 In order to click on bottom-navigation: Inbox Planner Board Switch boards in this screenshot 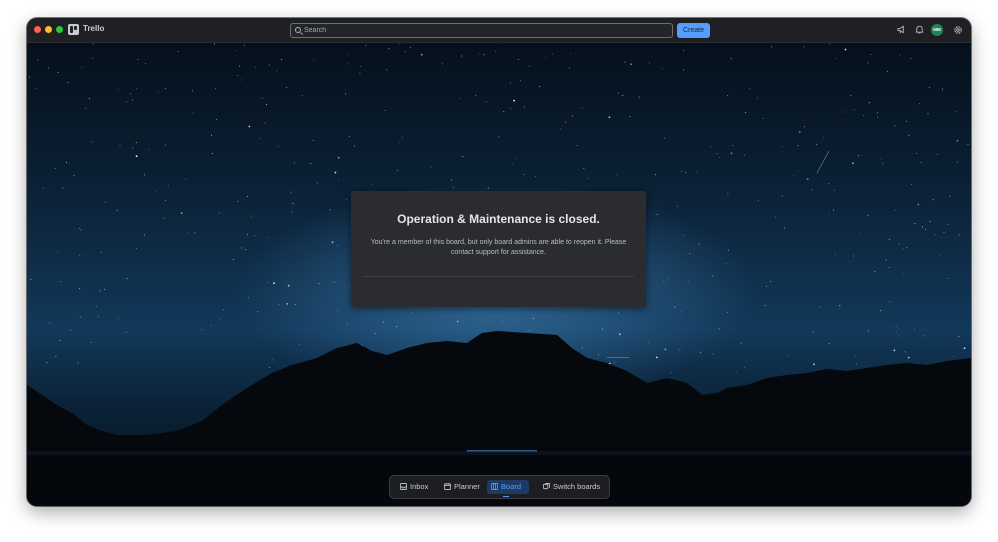, I will do `click(499, 487)`.